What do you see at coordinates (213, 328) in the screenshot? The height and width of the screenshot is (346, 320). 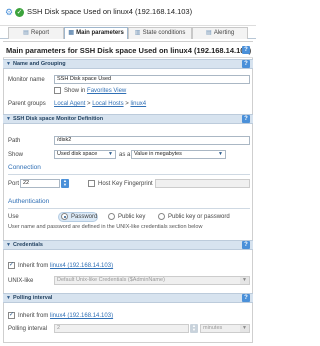 I see `polling-unit-value: minutes` at bounding box center [213, 328].